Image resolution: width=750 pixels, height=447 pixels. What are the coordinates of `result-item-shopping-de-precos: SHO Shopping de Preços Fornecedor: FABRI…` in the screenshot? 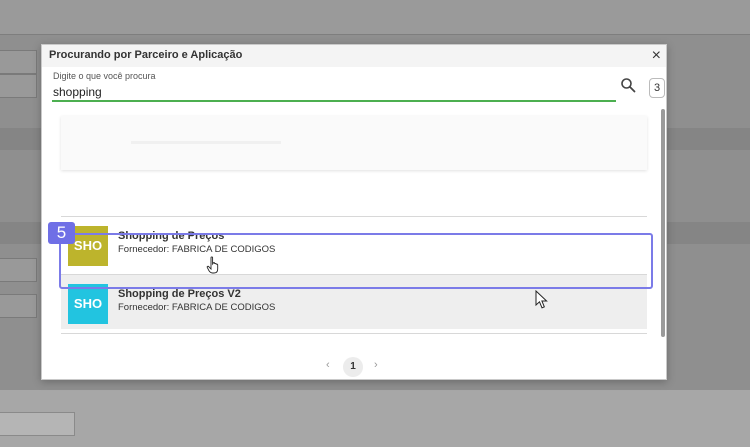 It's located at (354, 244).